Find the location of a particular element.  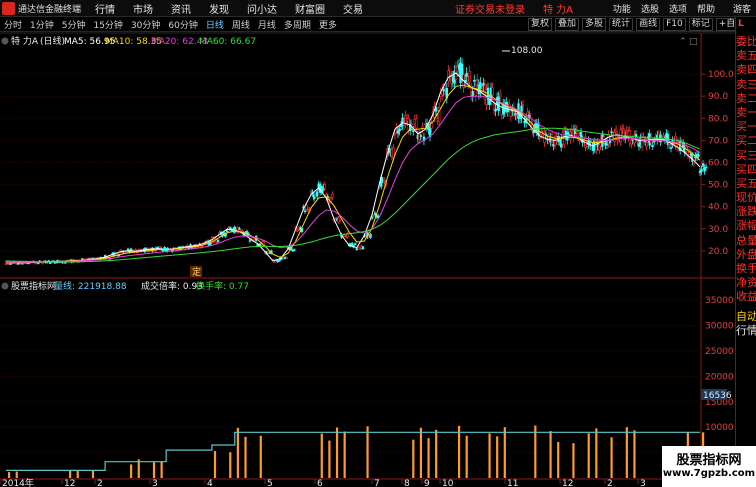

volume-tick-label: 30000 is located at coordinates (719, 327).